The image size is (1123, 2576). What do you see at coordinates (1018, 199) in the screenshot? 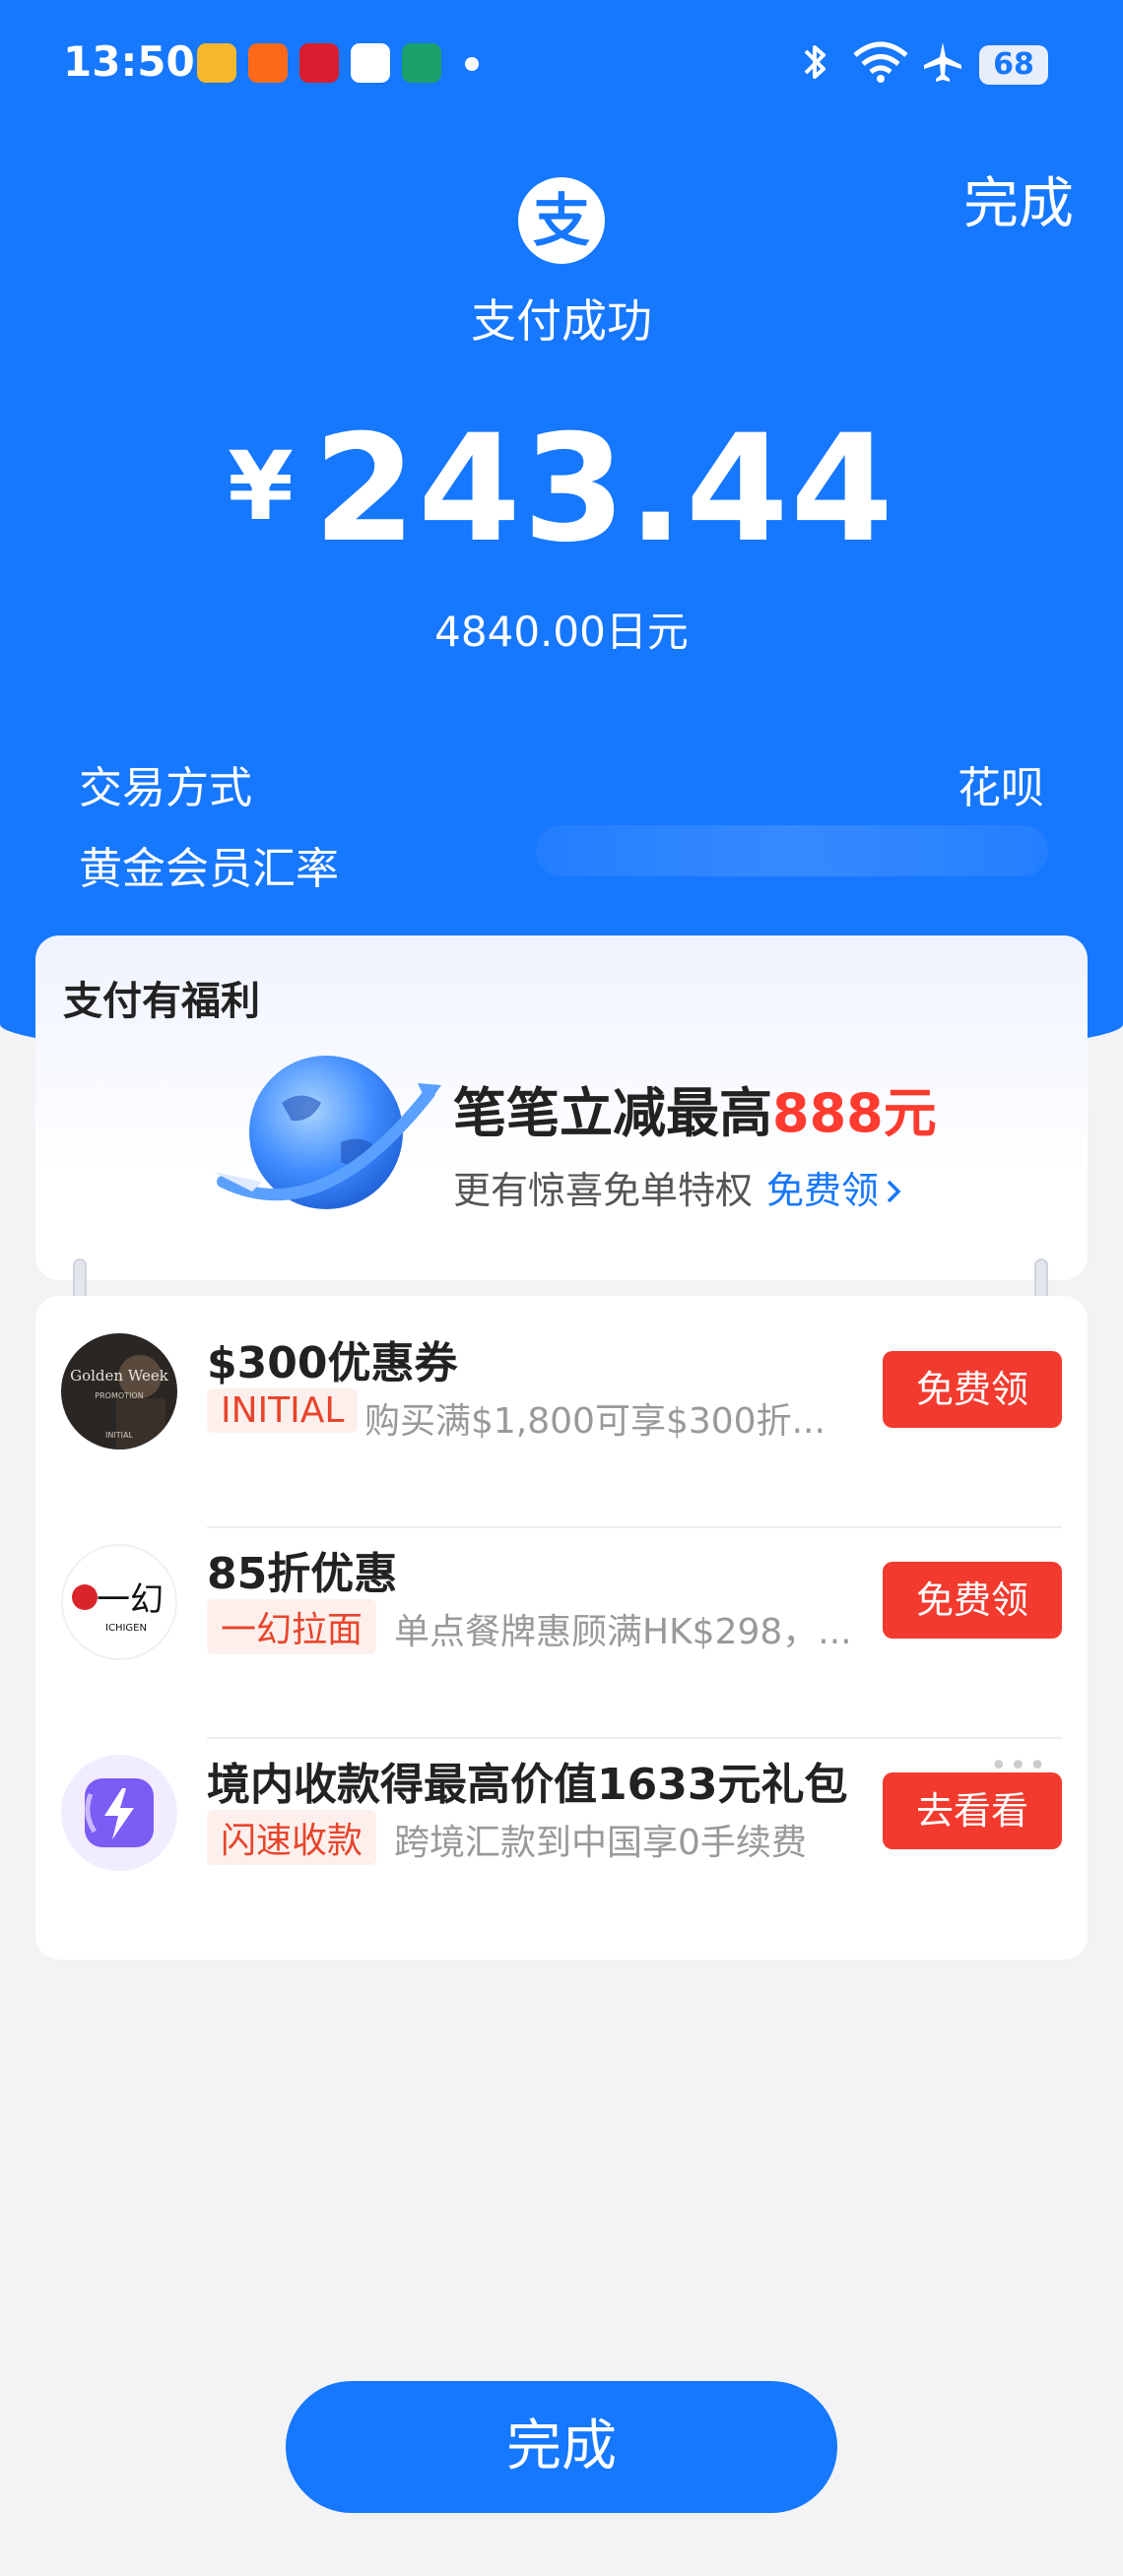
I see `top-done-button: 完成` at bounding box center [1018, 199].